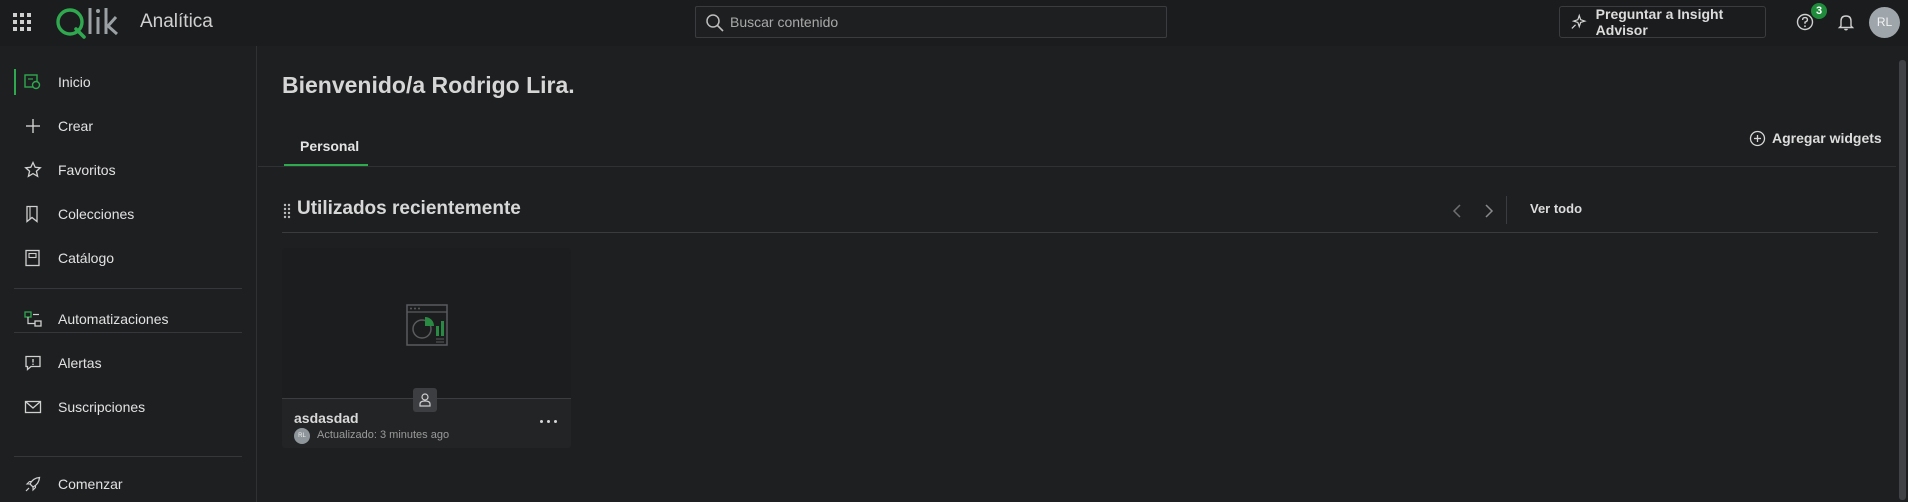 The image size is (1908, 502). What do you see at coordinates (1080, 232) in the screenshot?
I see `section-divider` at bounding box center [1080, 232].